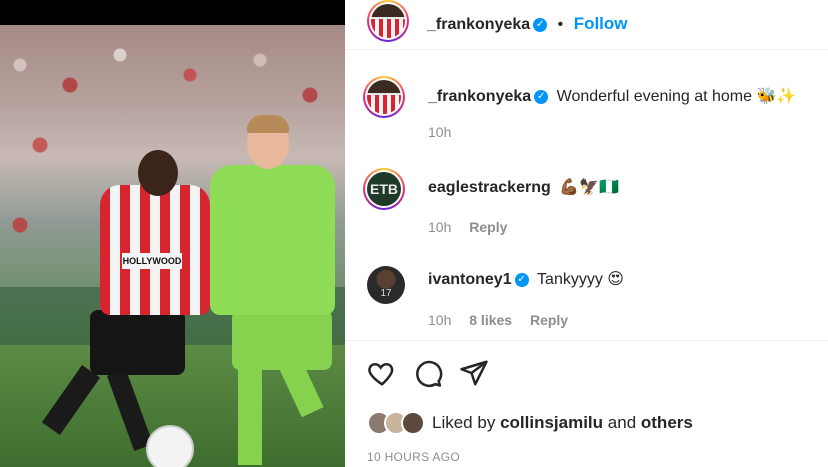 This screenshot has height=467, width=828. I want to click on caption-avatar, so click(384, 97).